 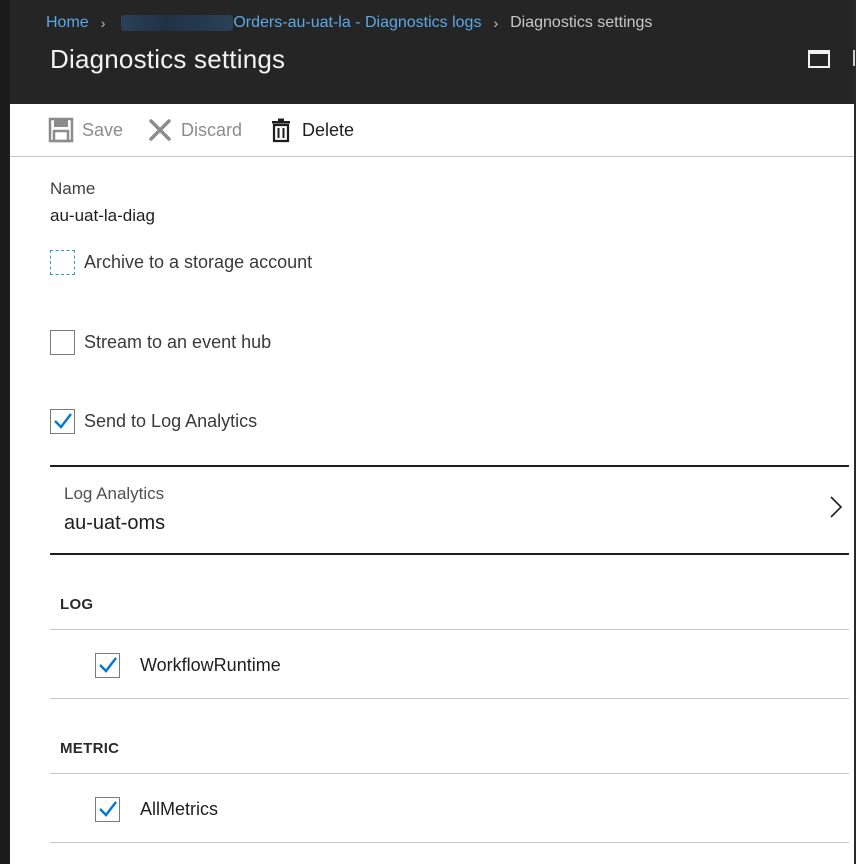 What do you see at coordinates (357, 23) in the screenshot?
I see `breadcrumb-diagnostics-logs: Orders-au-uat-la - Diagnostics logs` at bounding box center [357, 23].